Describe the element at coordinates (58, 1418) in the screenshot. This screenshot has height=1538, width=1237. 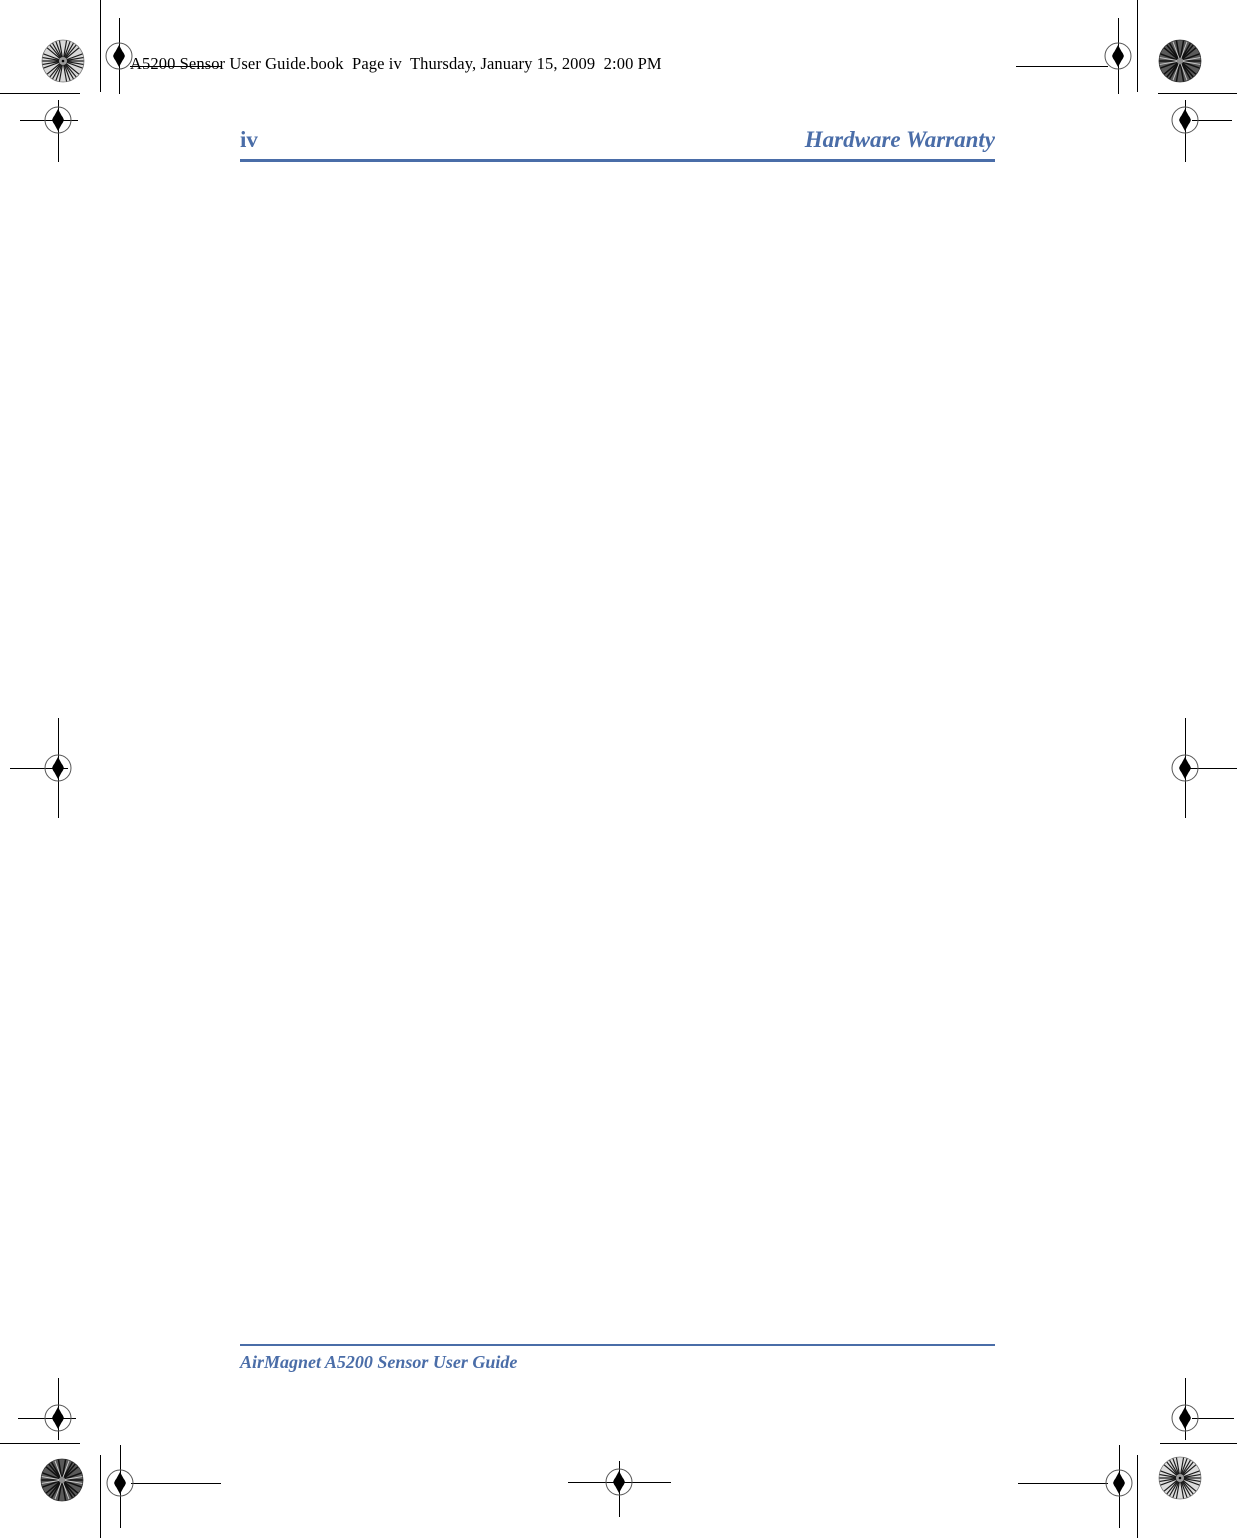
I see `registration-mark-bottom-left-inner` at that location.